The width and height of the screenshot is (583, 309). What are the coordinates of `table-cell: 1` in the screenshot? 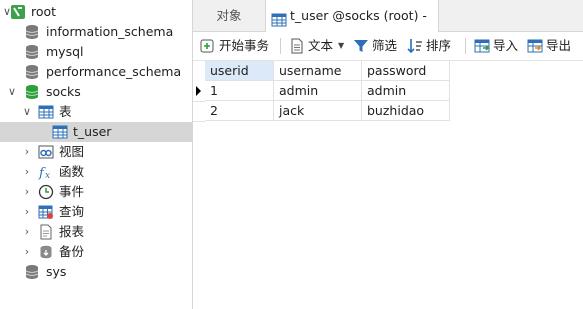 It's located at (239, 91).